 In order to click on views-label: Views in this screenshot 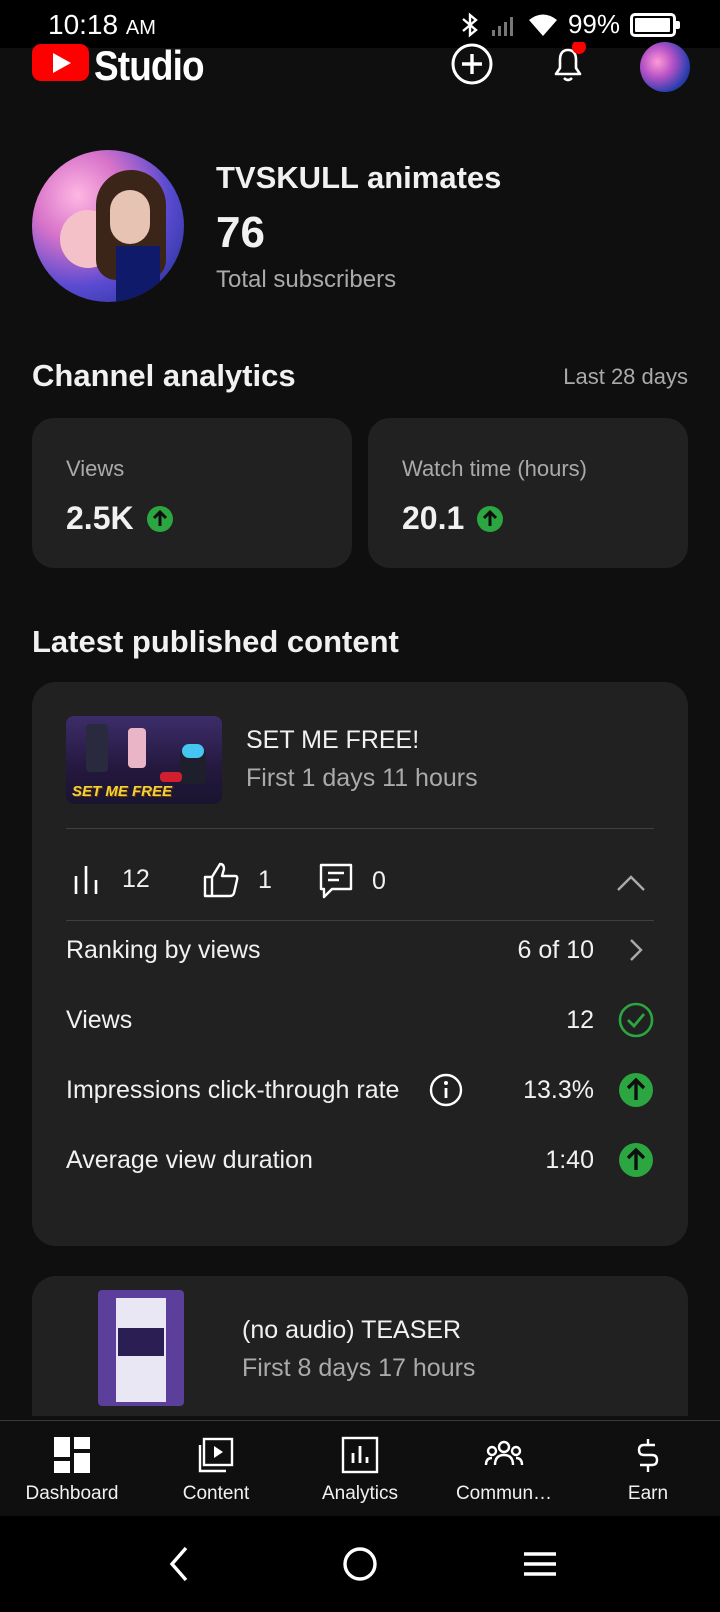, I will do `click(95, 468)`.